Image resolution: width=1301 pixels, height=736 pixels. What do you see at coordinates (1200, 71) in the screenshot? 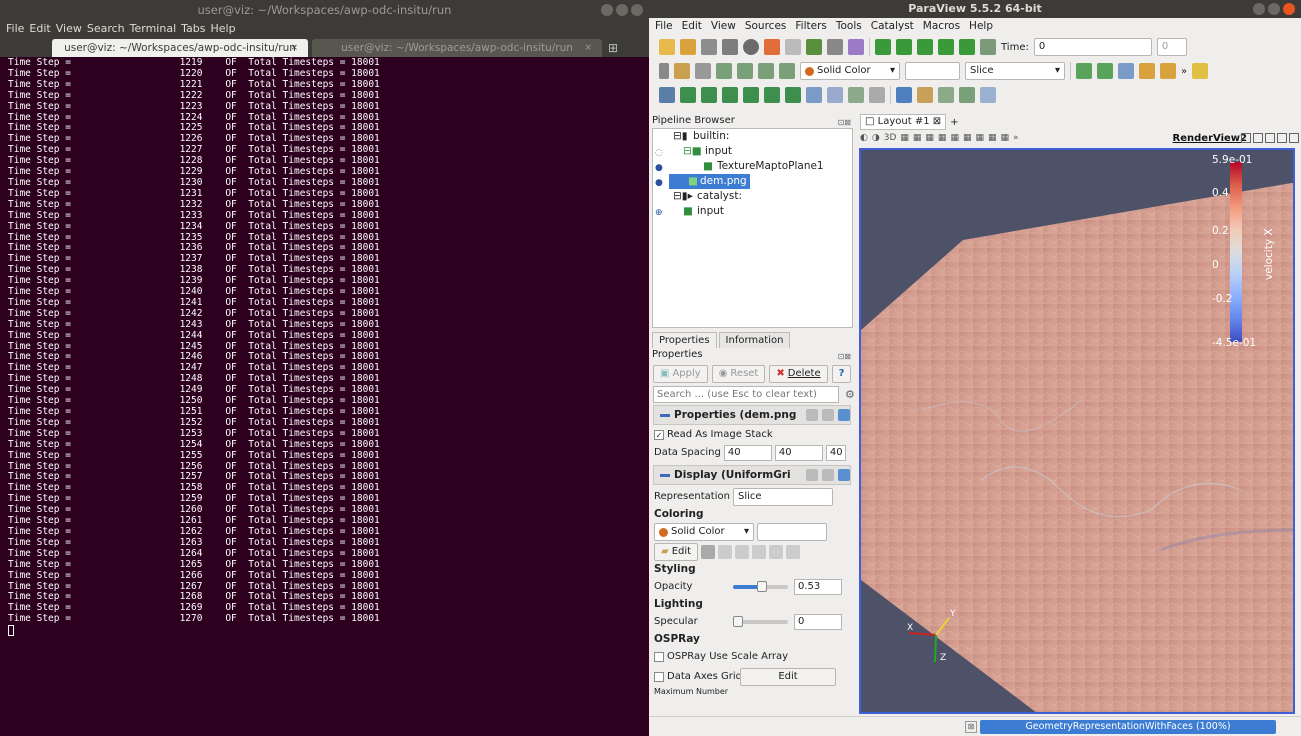
I see `axes-toolbar-icon` at bounding box center [1200, 71].